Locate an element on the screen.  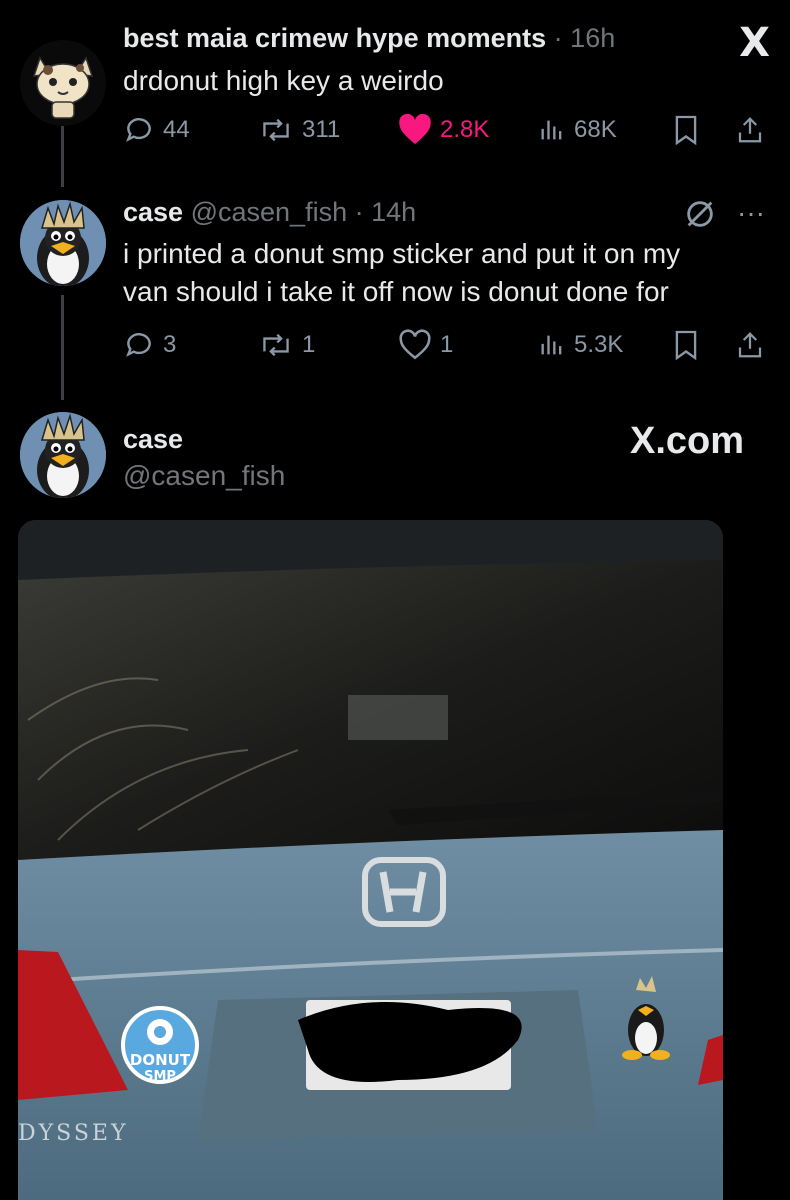
odyssey-badge: DYSSEY is located at coordinates (73, 1133).